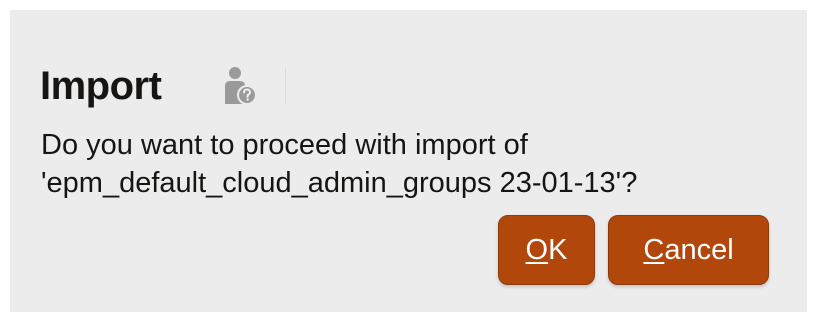  Describe the element at coordinates (558, 249) in the screenshot. I see `ok-label-rest: K` at that location.